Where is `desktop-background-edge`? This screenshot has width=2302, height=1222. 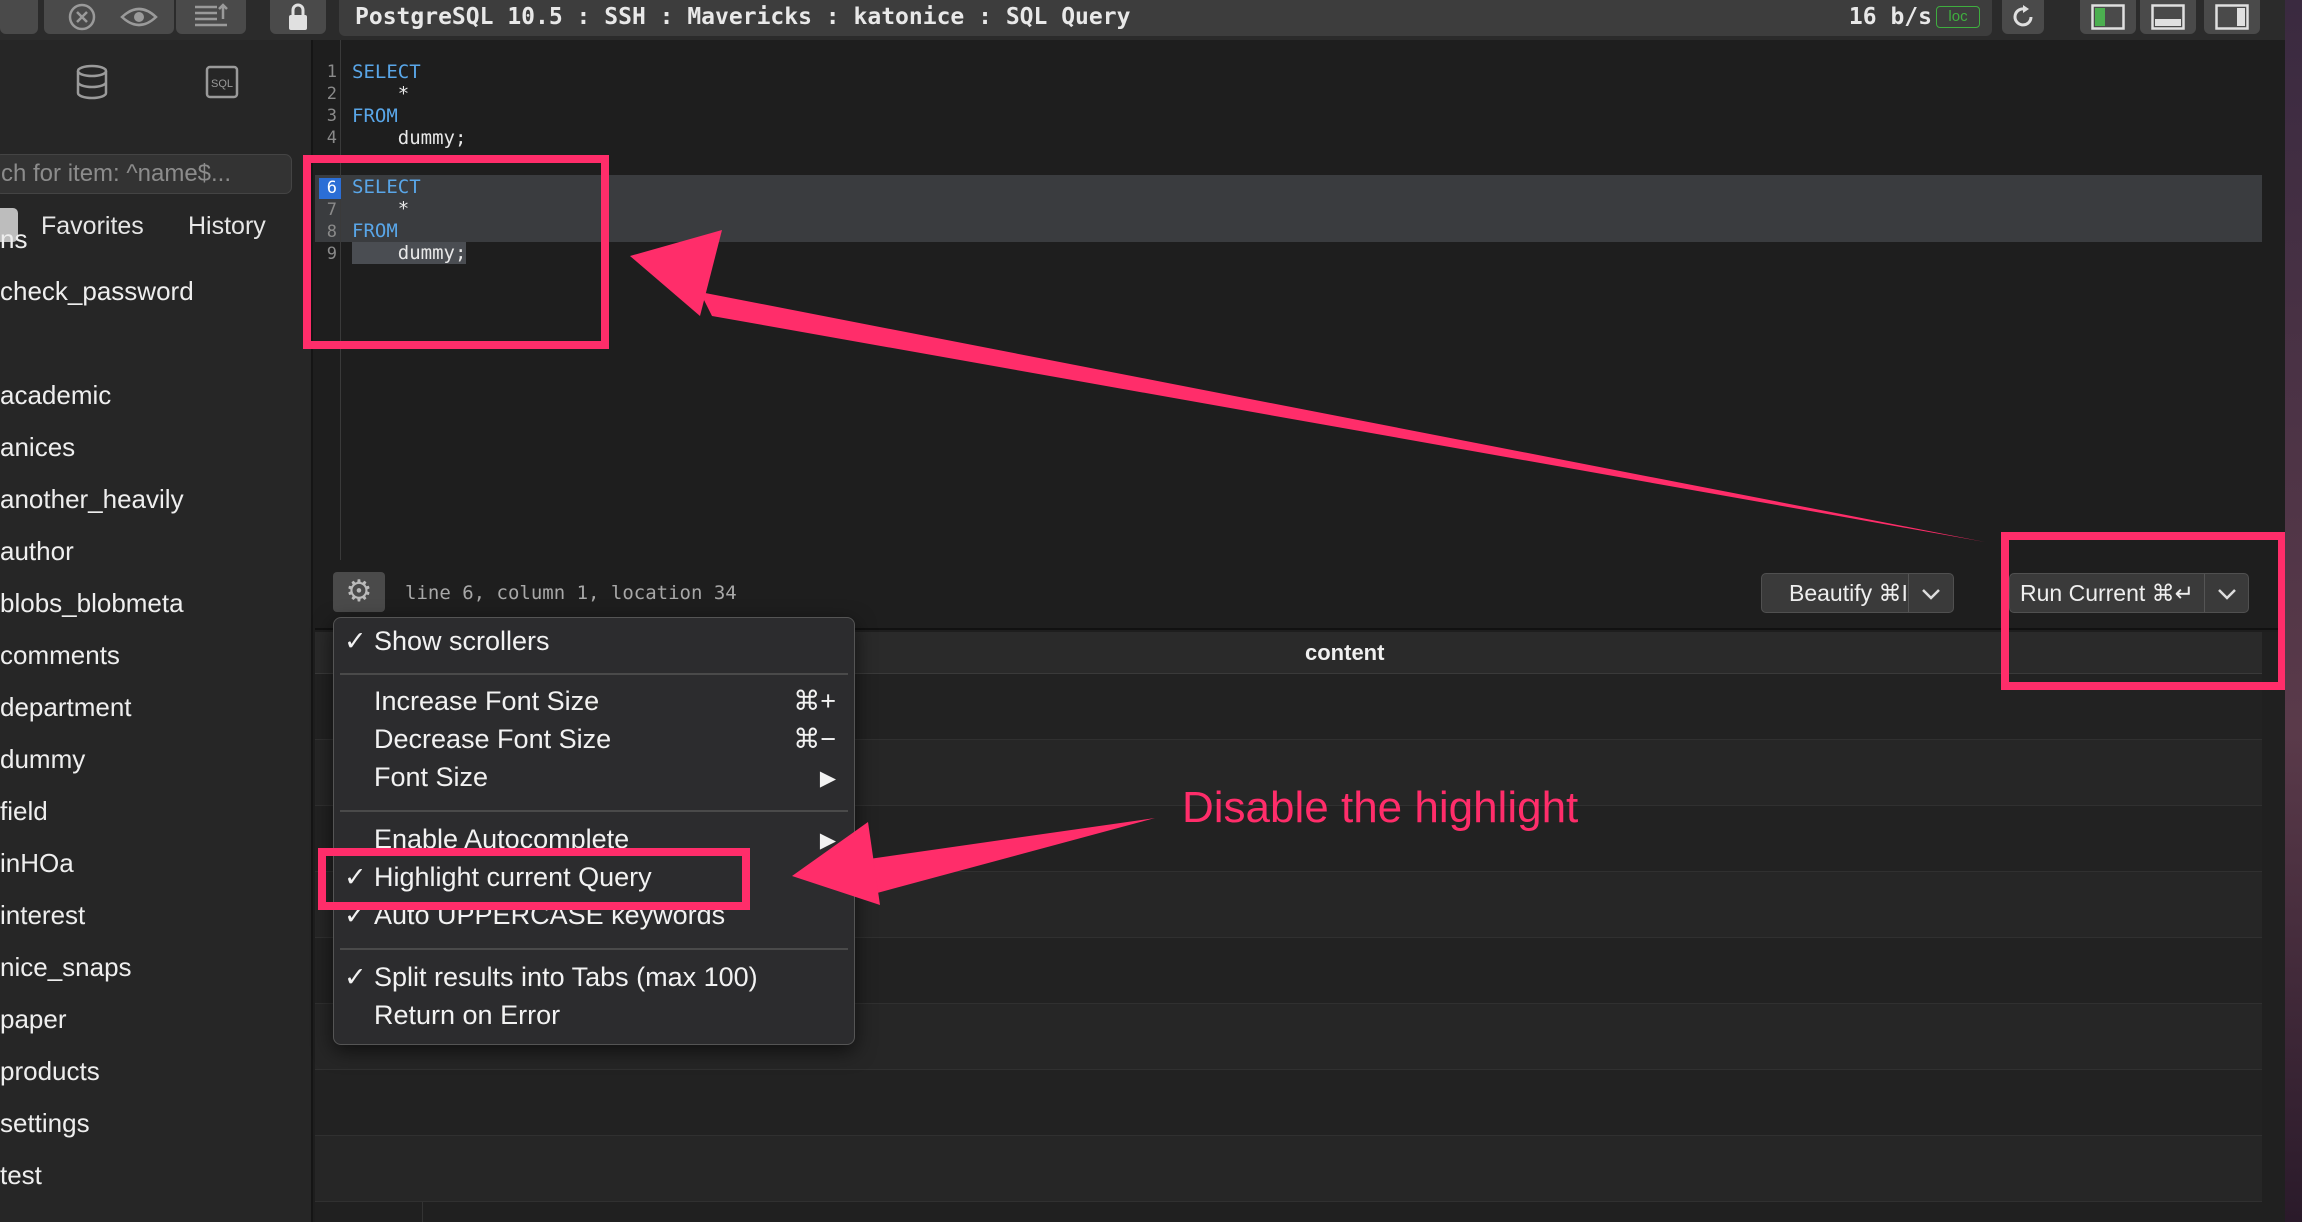 desktop-background-edge is located at coordinates (2293, 611).